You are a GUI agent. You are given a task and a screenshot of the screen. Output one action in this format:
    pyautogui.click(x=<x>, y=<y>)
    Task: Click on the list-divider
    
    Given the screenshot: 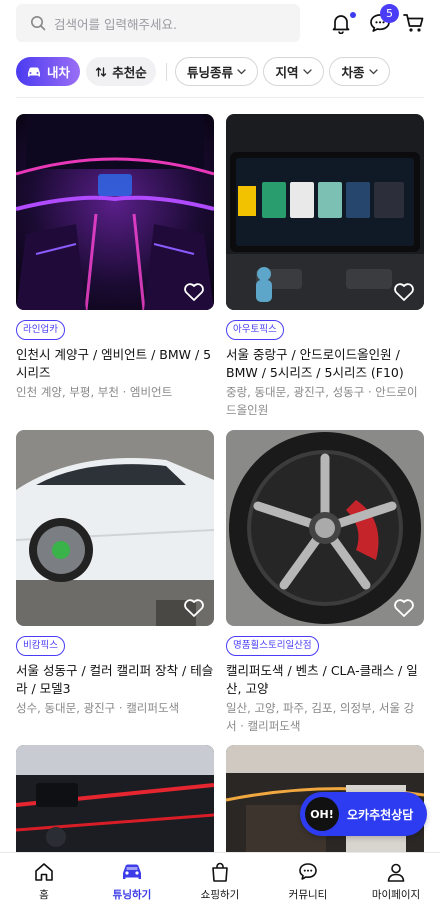 What is the action you would take?
    pyautogui.click(x=220, y=97)
    